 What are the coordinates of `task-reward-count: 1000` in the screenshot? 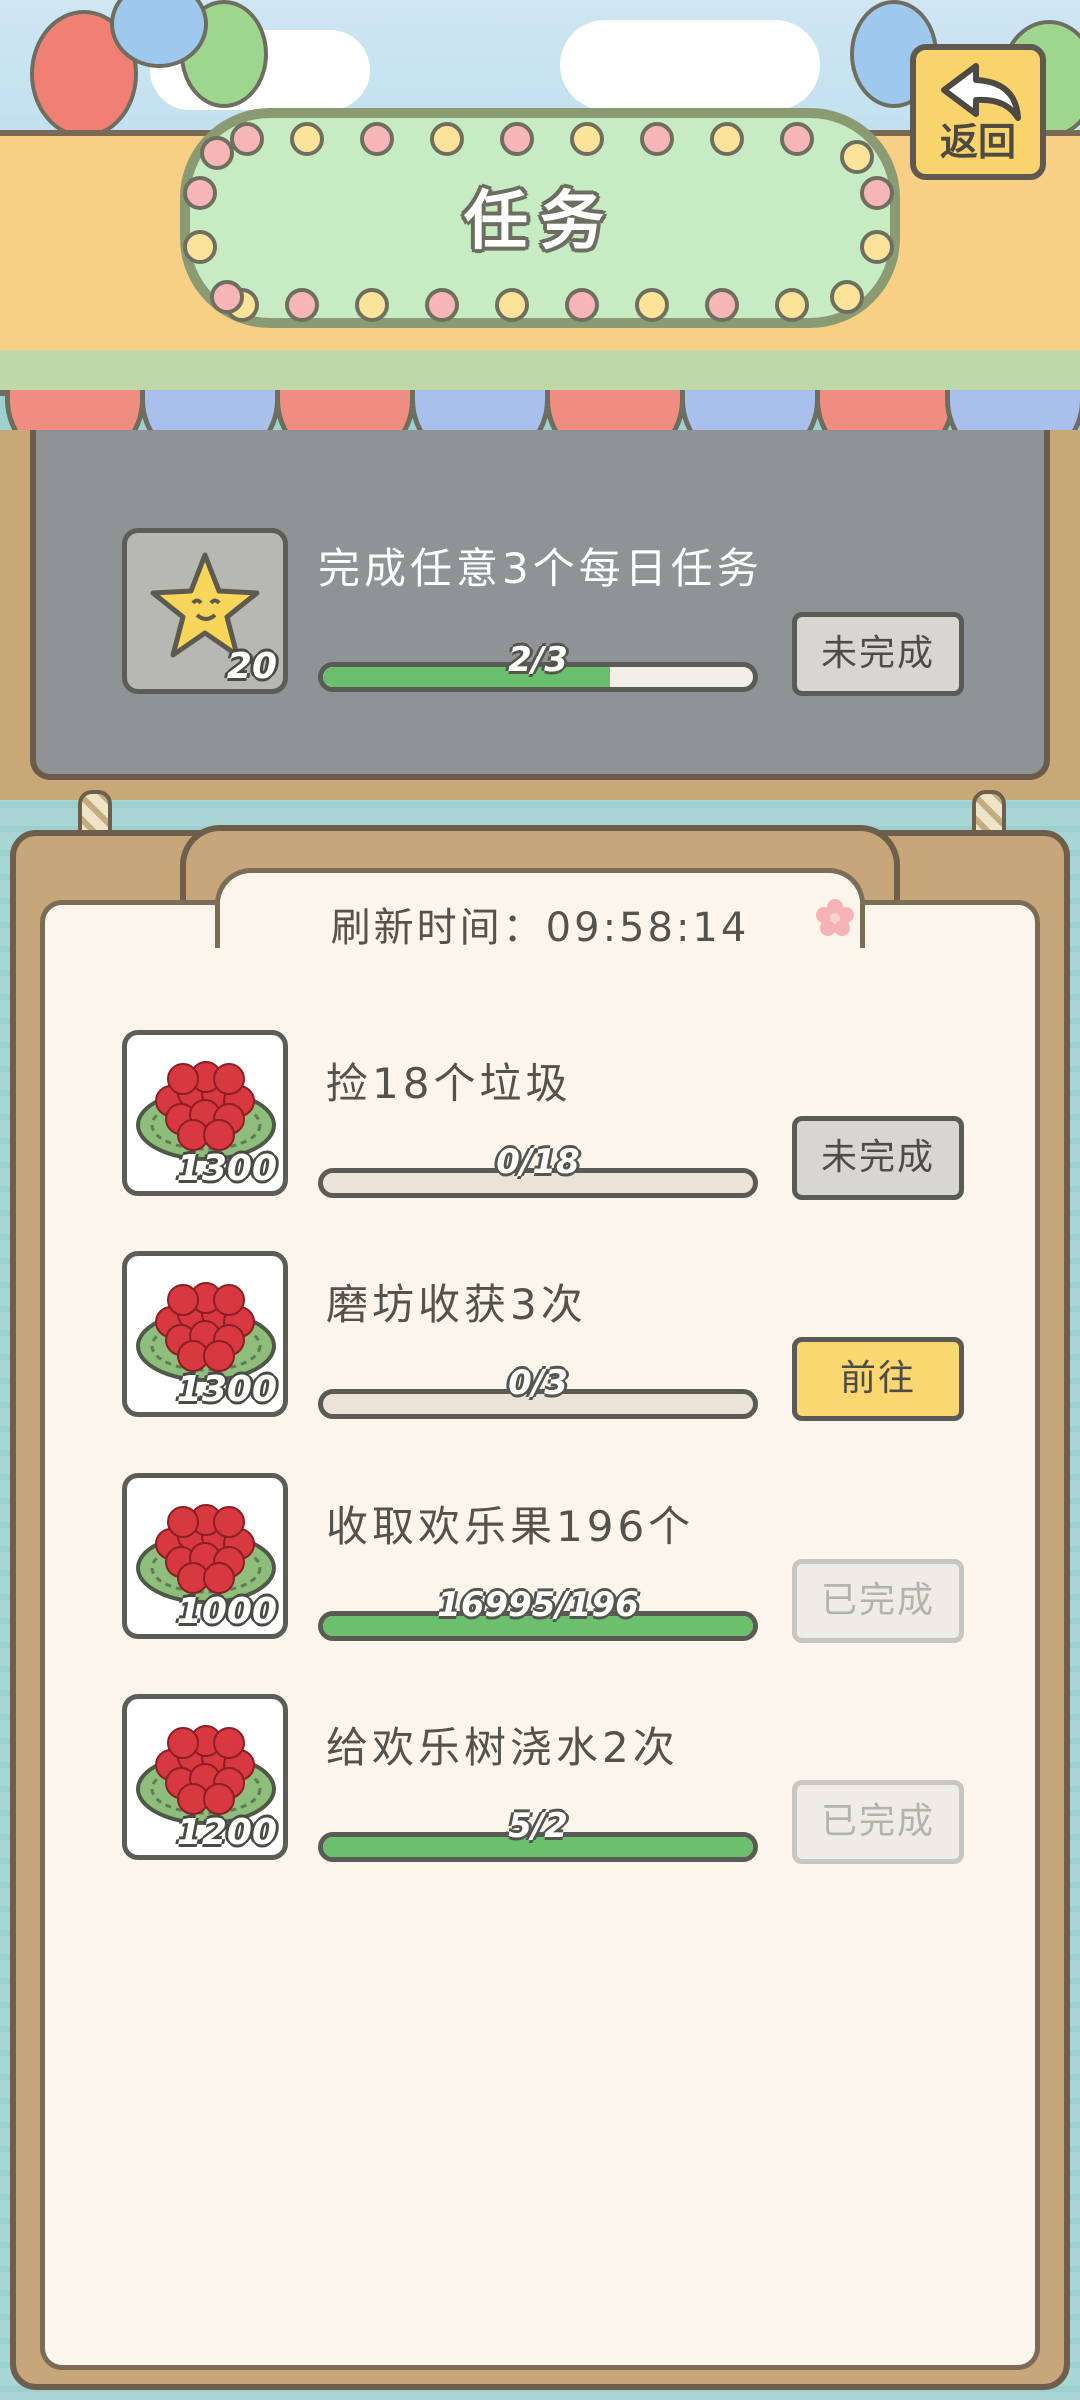 It's located at (226, 1611).